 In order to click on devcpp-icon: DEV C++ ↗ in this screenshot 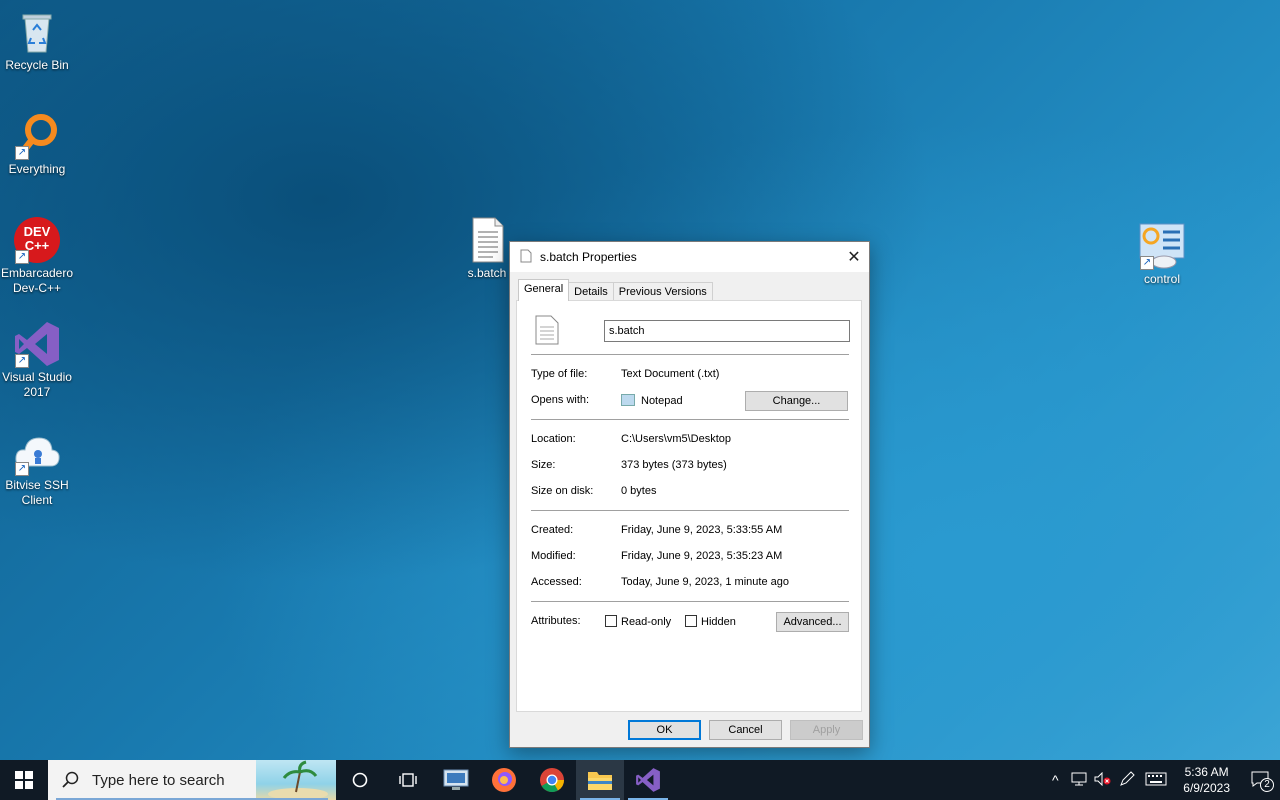, I will do `click(37, 240)`.